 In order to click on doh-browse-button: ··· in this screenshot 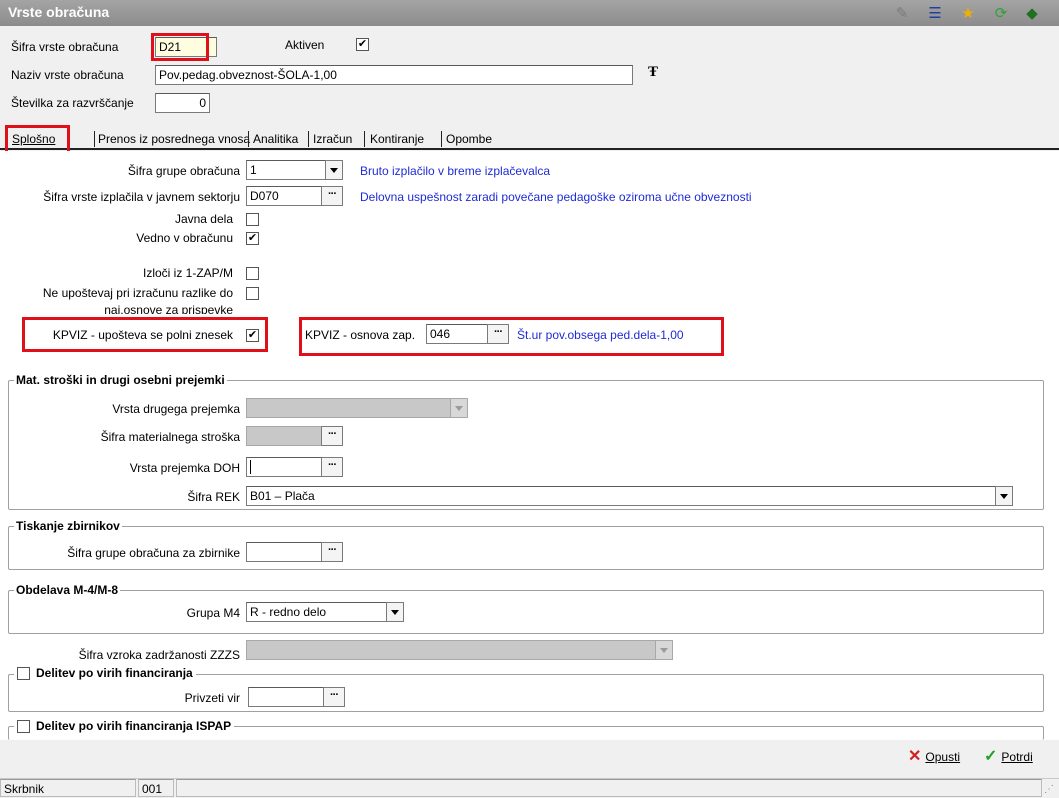, I will do `click(332, 467)`.